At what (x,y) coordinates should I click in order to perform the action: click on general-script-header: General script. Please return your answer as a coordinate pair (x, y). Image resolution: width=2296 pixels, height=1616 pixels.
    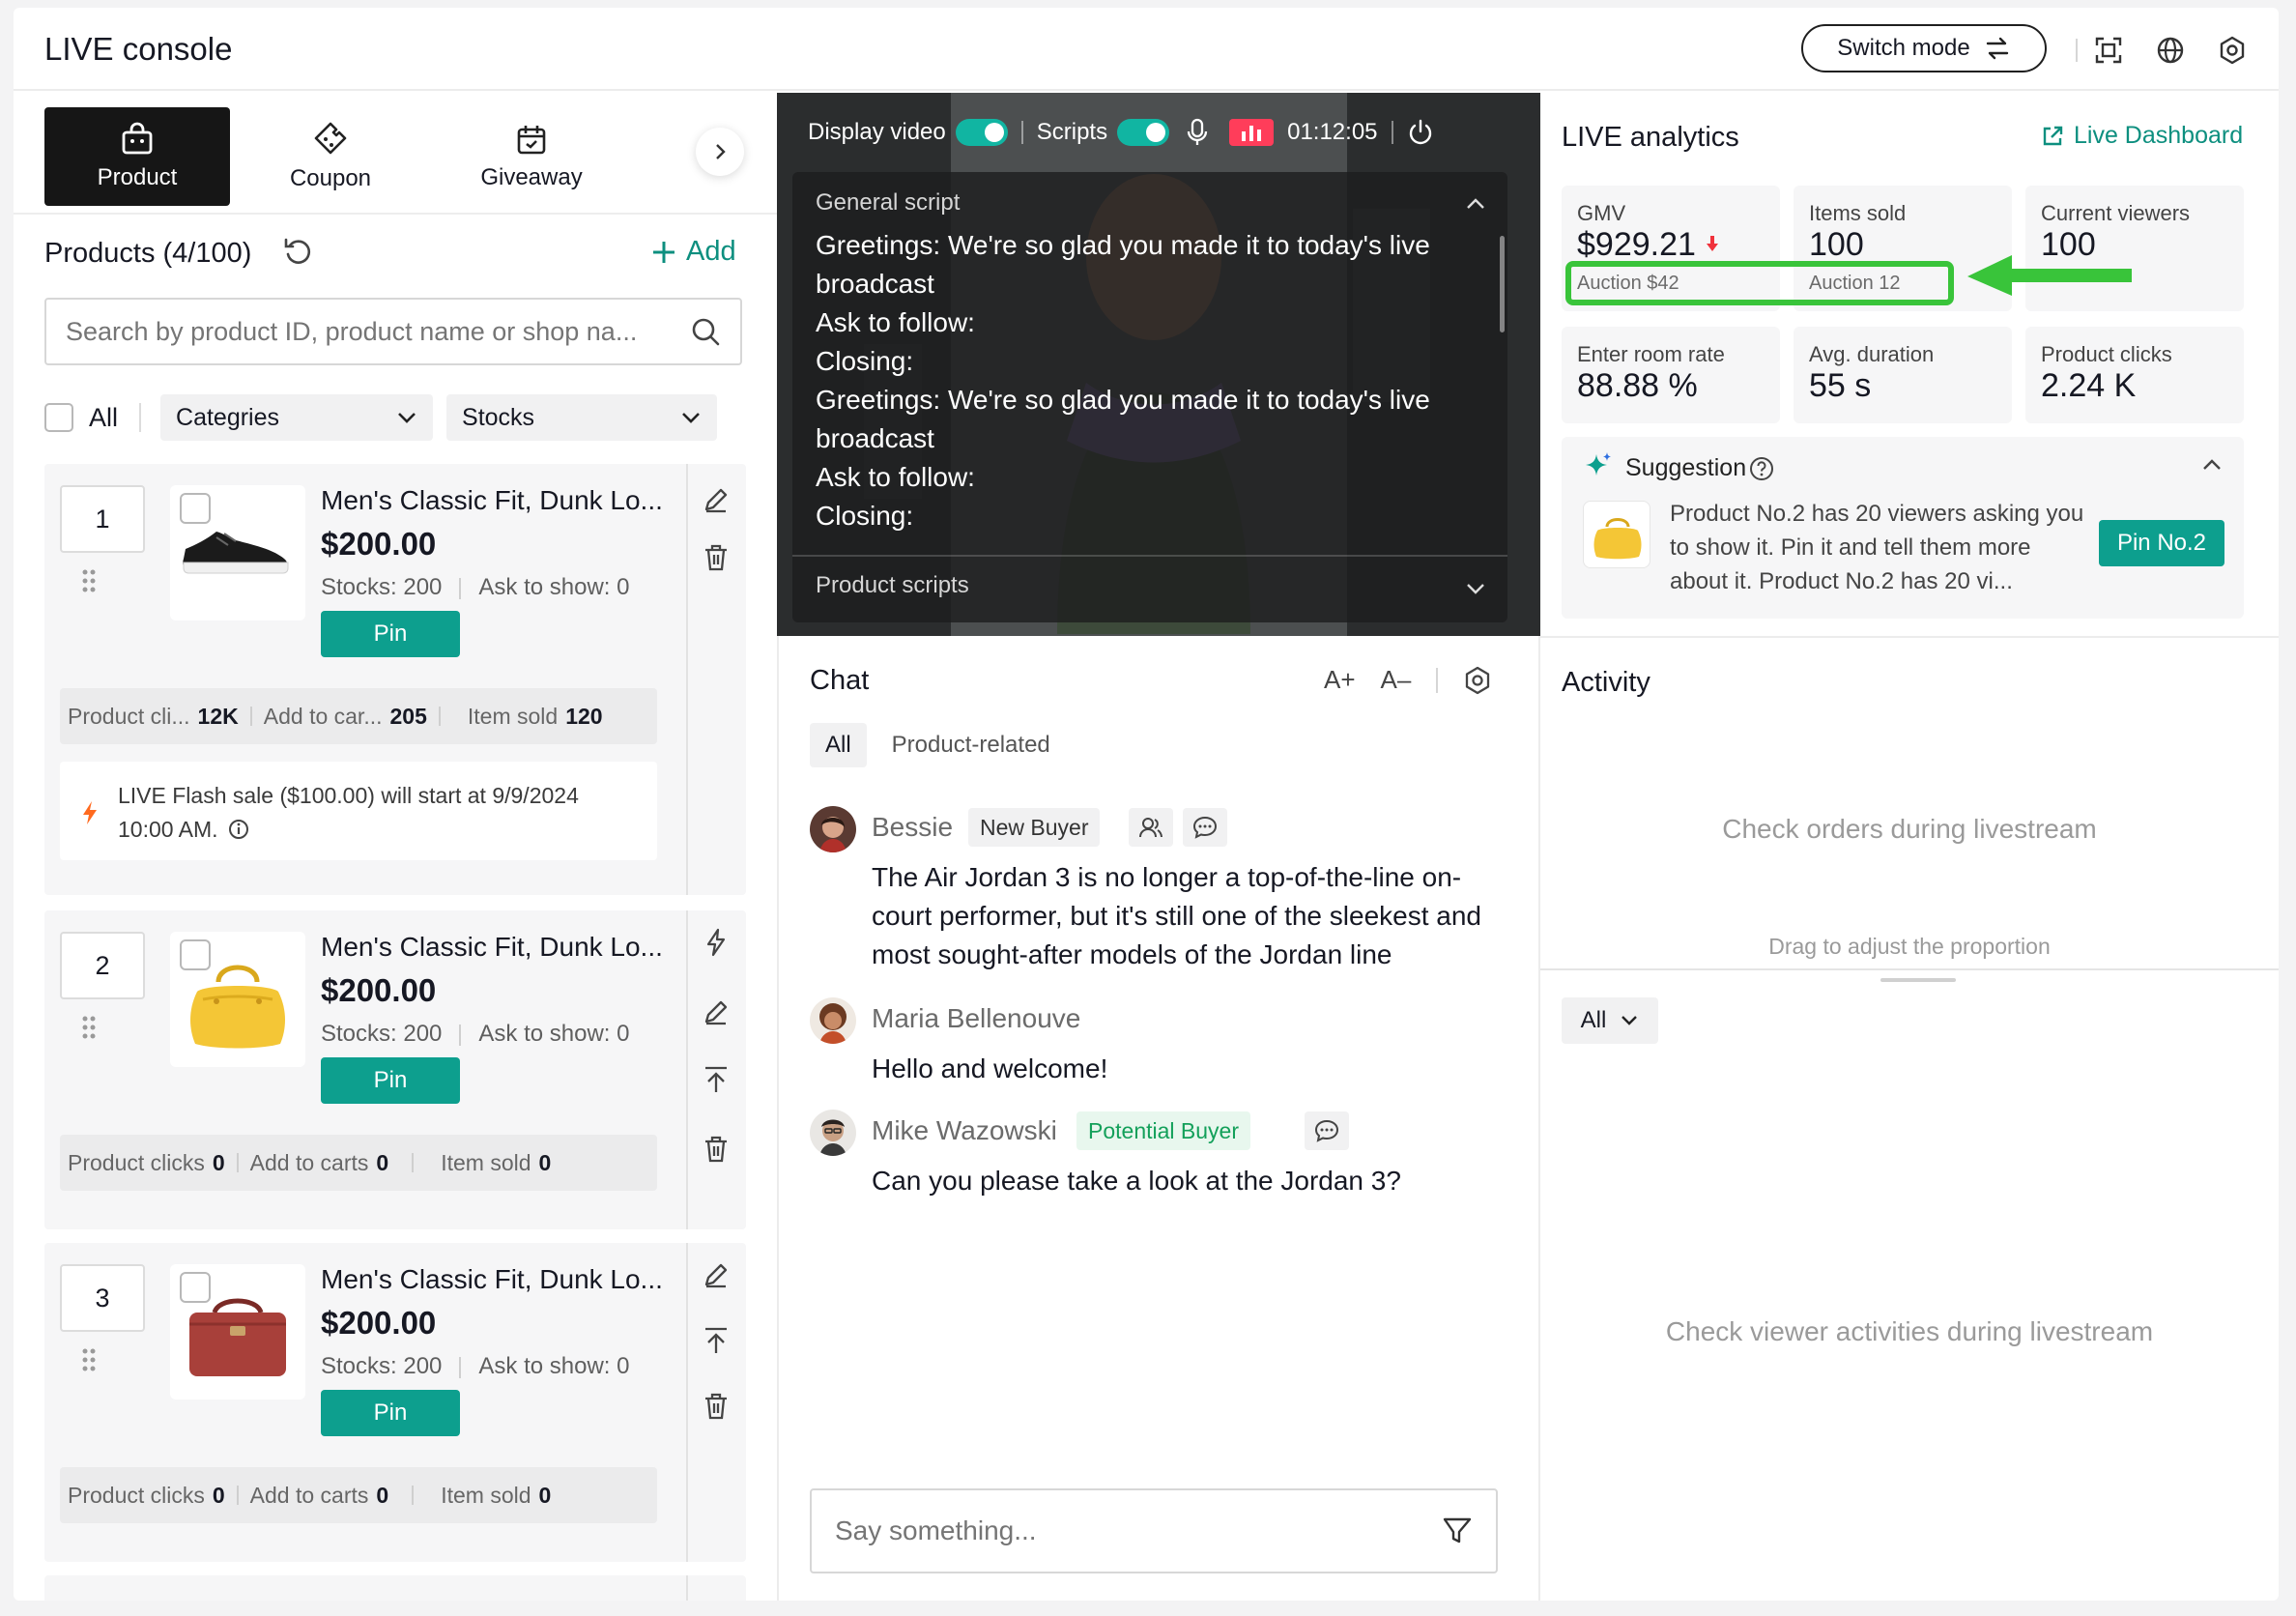
    Looking at the image, I should click on (888, 202).